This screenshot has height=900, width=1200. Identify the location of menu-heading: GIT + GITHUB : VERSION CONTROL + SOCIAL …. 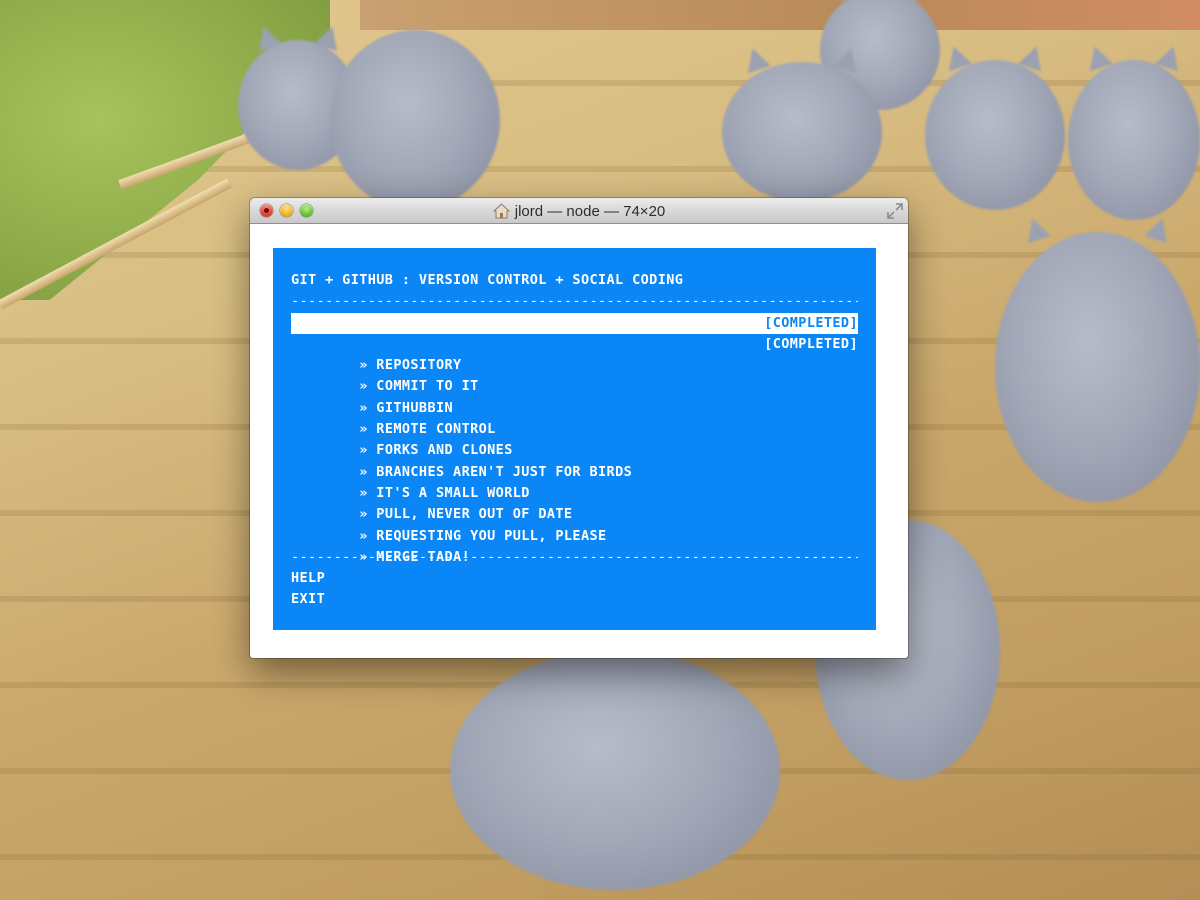
(487, 280).